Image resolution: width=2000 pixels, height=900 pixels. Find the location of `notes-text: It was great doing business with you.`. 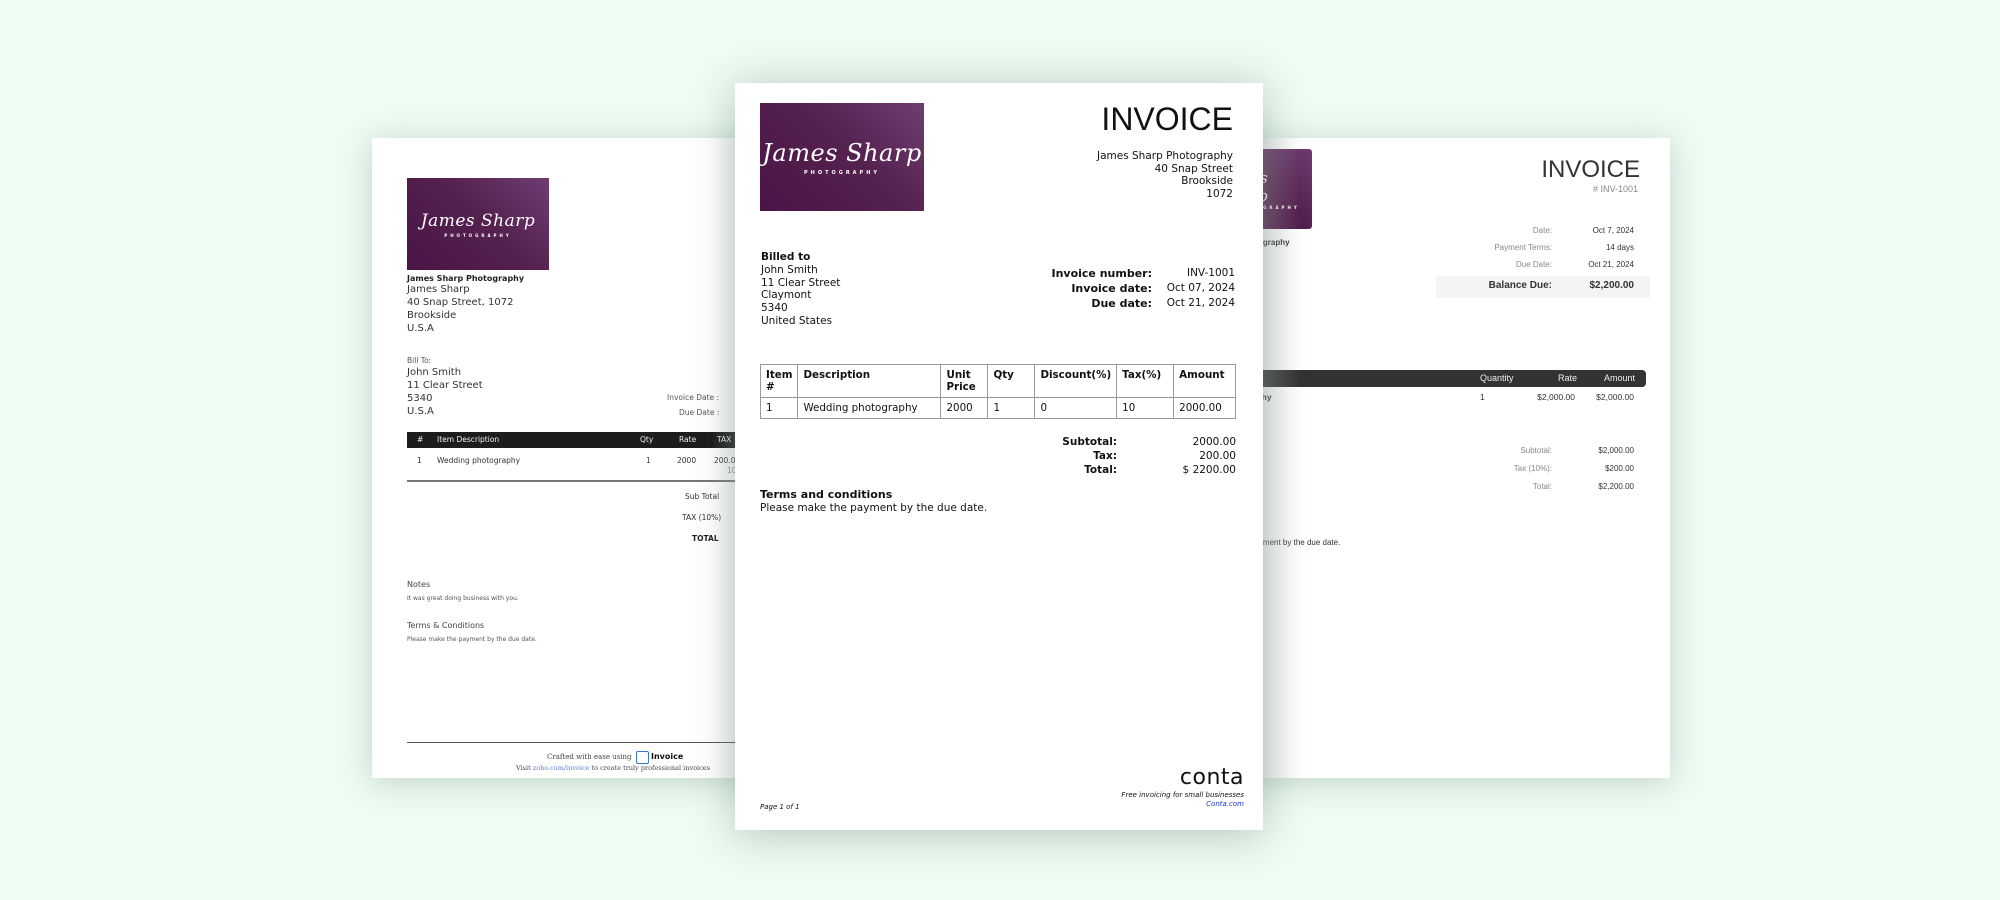

notes-text: It was great doing business with you. is located at coordinates (463, 598).